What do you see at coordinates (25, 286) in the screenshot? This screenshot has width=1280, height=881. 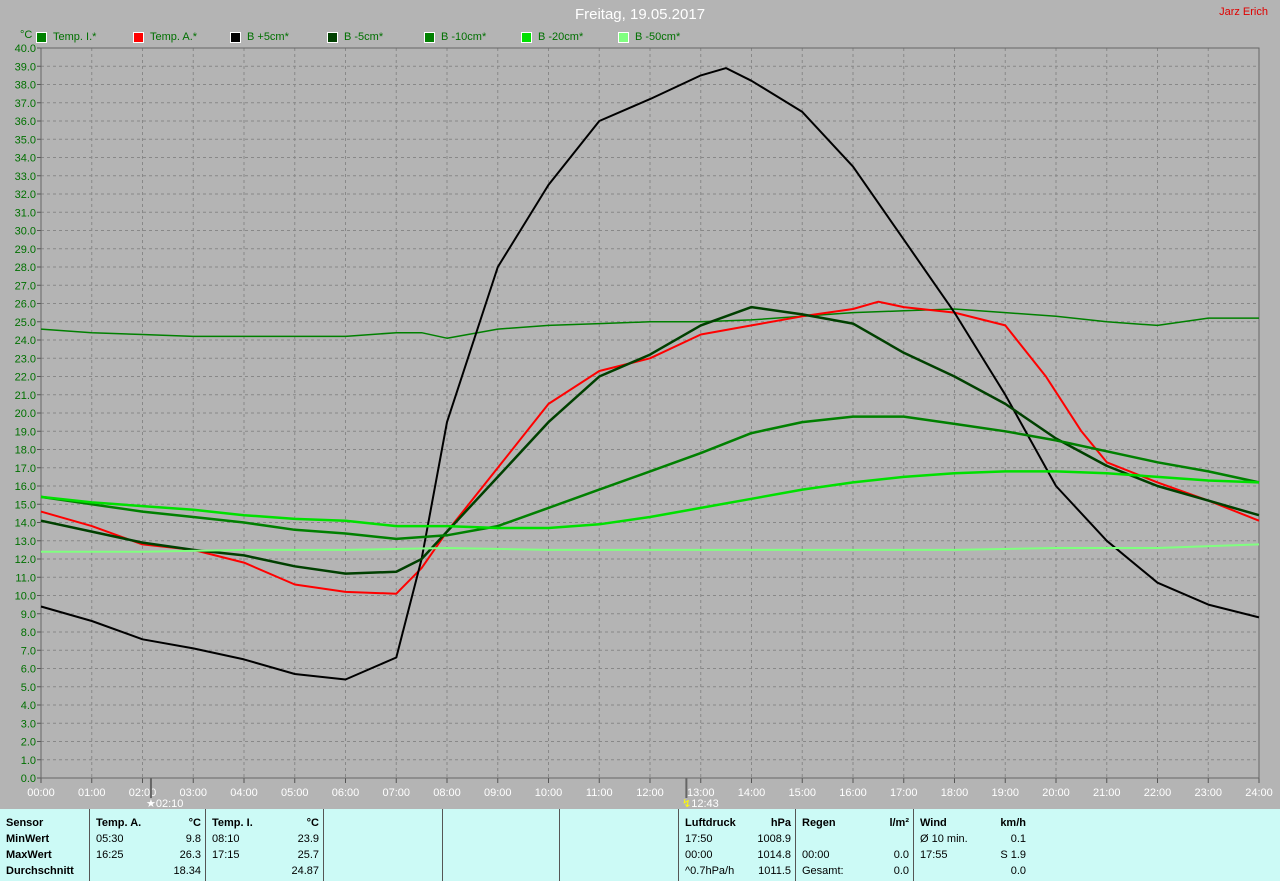 I see `y-tick-label: 27.0` at bounding box center [25, 286].